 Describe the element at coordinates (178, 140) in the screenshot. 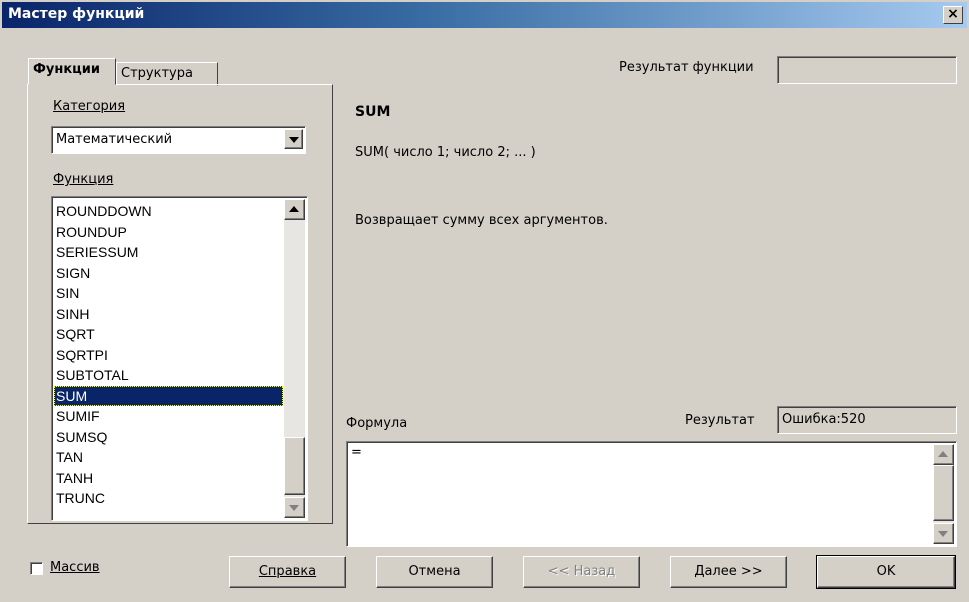

I see `category-select: Математический` at that location.